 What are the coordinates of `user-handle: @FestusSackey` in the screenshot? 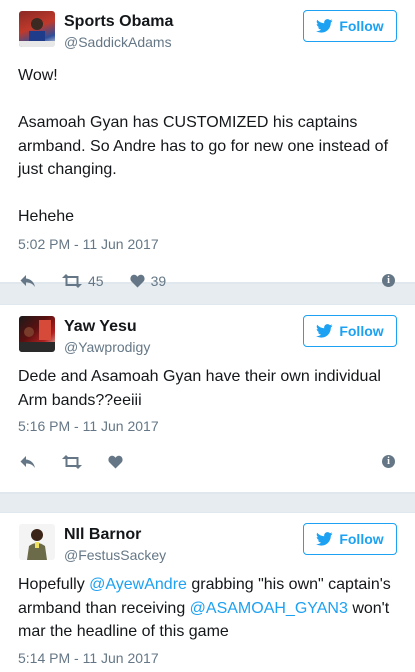 It's located at (115, 555).